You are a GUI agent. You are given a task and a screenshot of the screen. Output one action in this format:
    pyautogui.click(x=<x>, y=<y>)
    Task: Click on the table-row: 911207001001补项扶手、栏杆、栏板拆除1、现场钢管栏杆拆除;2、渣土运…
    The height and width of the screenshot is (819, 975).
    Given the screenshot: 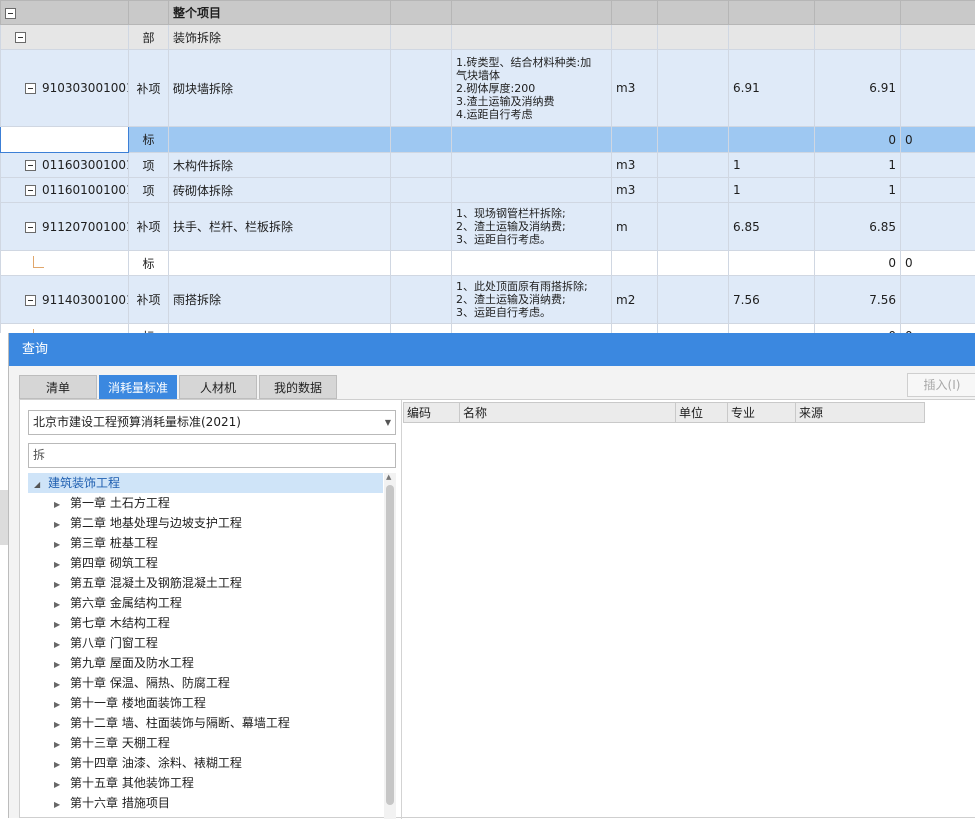 What is the action you would take?
    pyautogui.click(x=488, y=227)
    